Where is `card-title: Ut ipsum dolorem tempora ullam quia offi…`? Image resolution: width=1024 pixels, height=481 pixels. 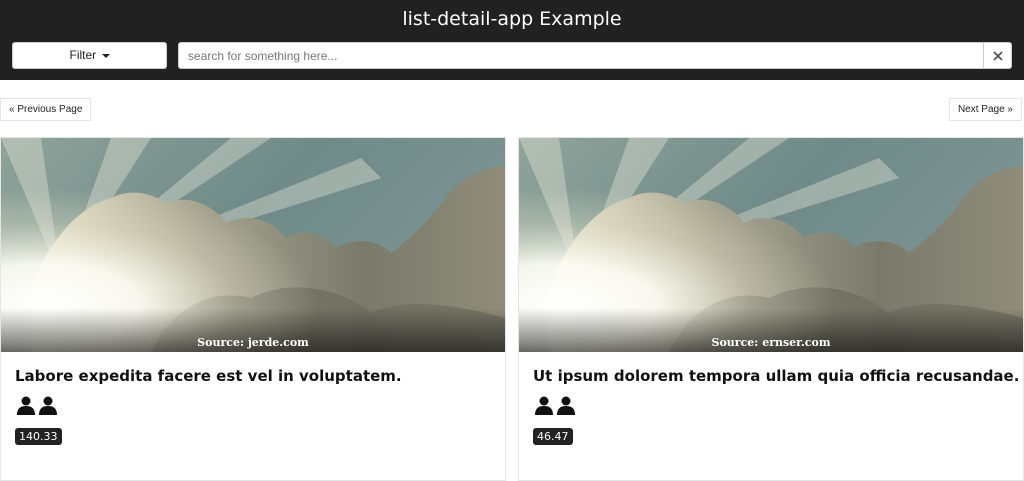 card-title: Ut ipsum dolorem tempora ullam quia offi… is located at coordinates (776, 376).